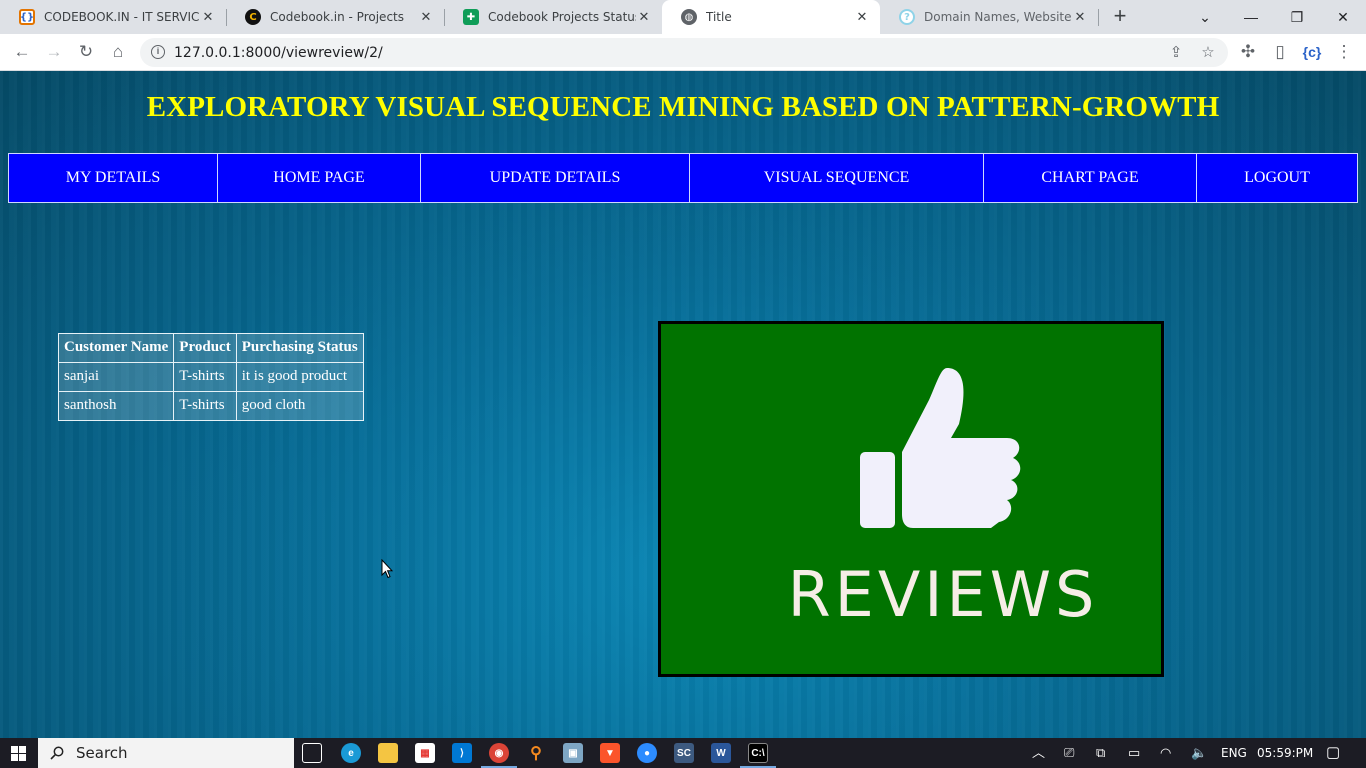 Image resolution: width=1366 pixels, height=768 pixels. I want to click on windows-start-icon, so click(18, 753).